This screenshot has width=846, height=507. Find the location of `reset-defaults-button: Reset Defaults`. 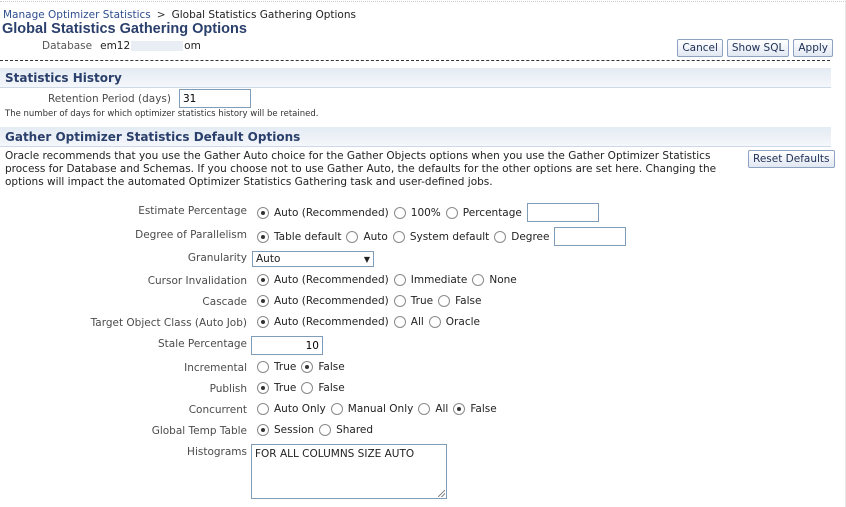

reset-defaults-button: Reset Defaults is located at coordinates (791, 159).